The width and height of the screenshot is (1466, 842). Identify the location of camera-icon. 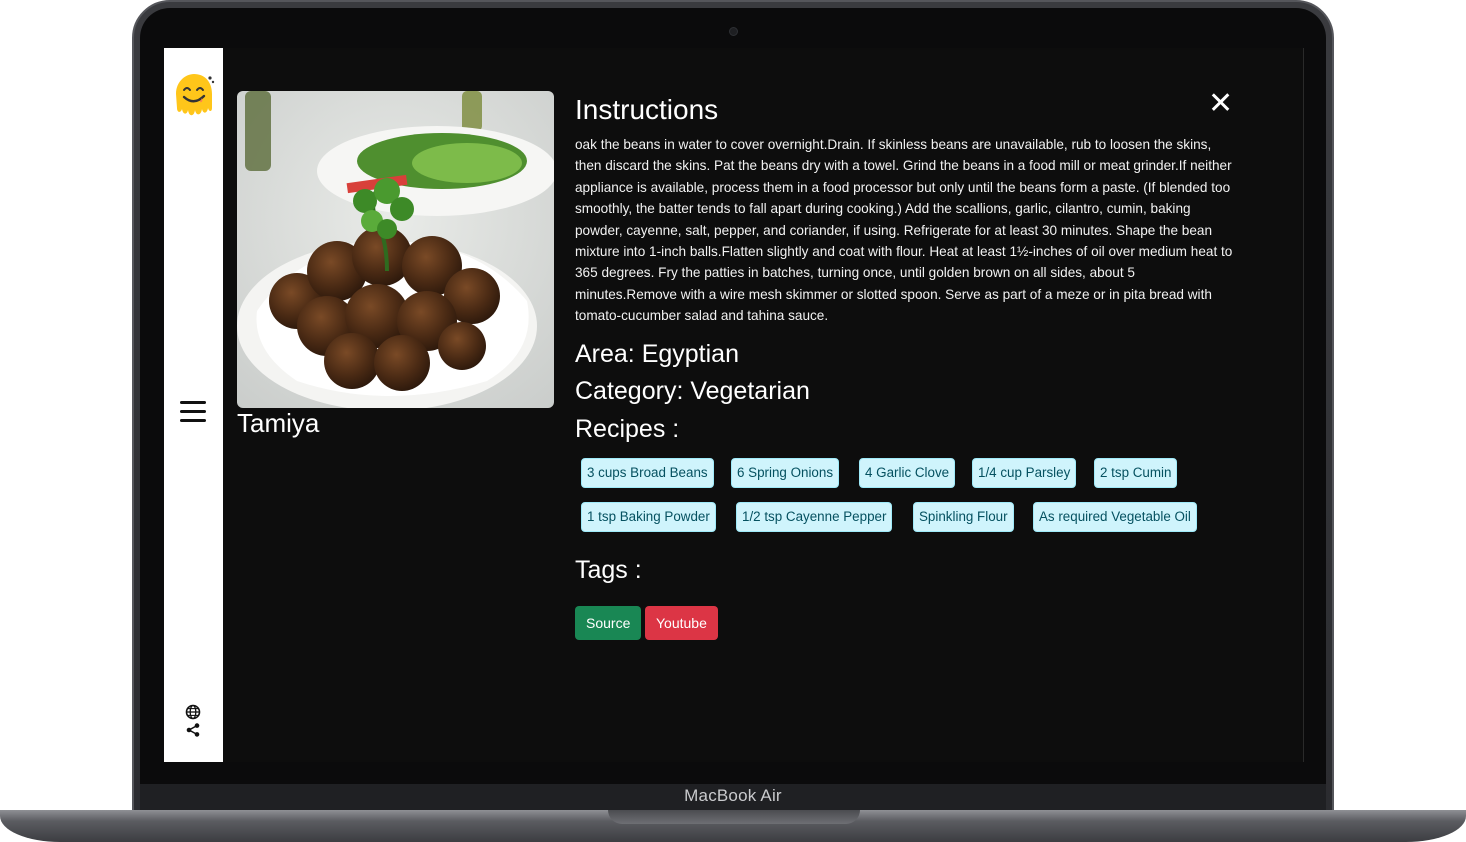
(733, 31).